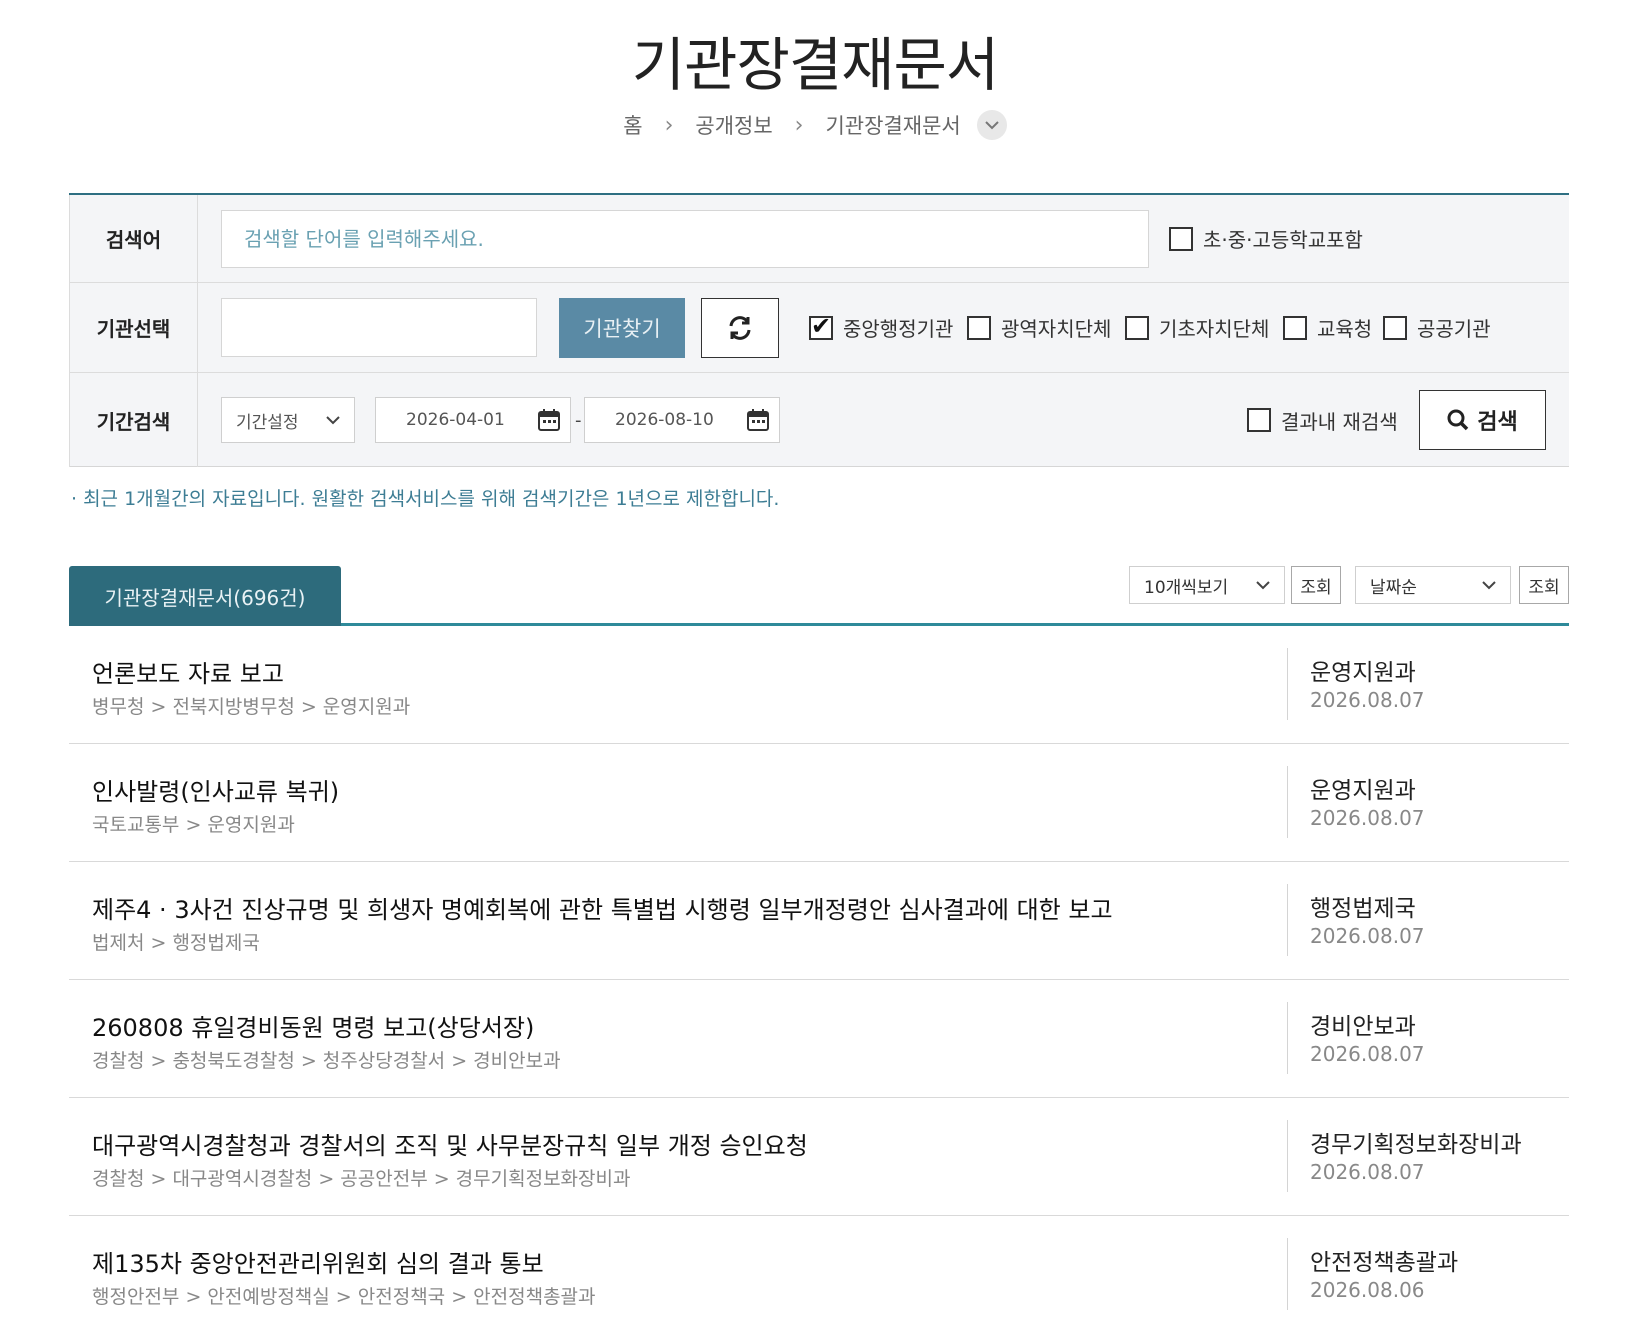 The image size is (1630, 1334). What do you see at coordinates (318, 1261) in the screenshot?
I see `item-title: 제135차 중앙안전관리위원회 심의 결과 통보` at bounding box center [318, 1261].